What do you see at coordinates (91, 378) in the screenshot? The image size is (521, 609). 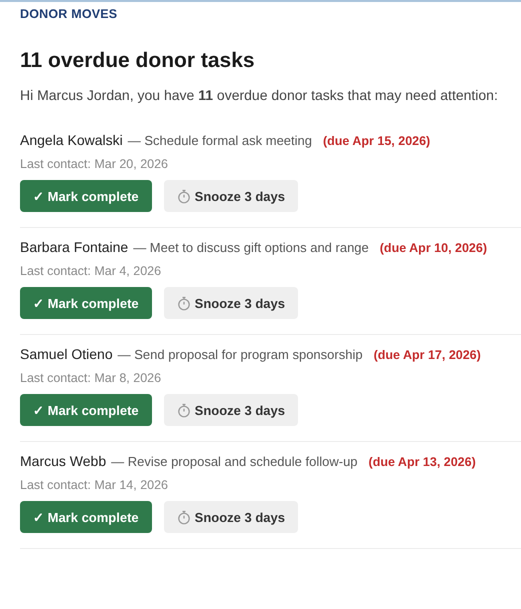 I see `last-contact: Last contact: Mar 8, 2026` at bounding box center [91, 378].